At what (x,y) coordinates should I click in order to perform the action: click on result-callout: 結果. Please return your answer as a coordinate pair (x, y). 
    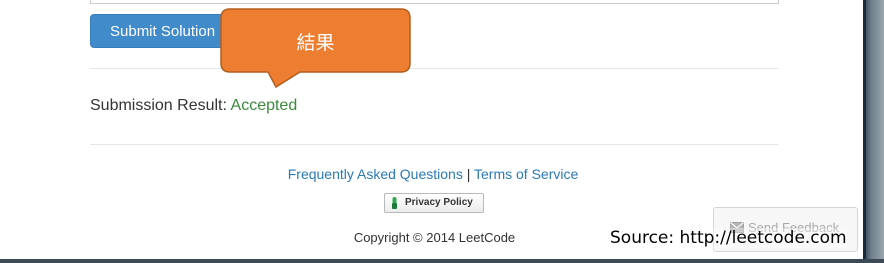
    Looking at the image, I should click on (315, 48).